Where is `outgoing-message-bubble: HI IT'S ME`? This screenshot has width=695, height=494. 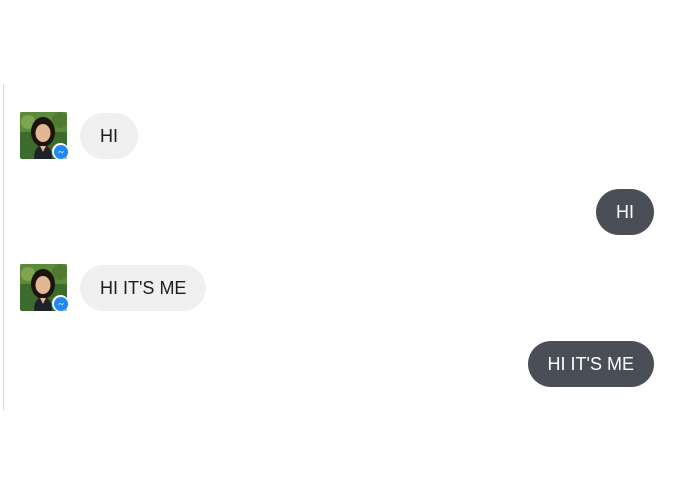
outgoing-message-bubble: HI IT'S ME is located at coordinates (590, 364).